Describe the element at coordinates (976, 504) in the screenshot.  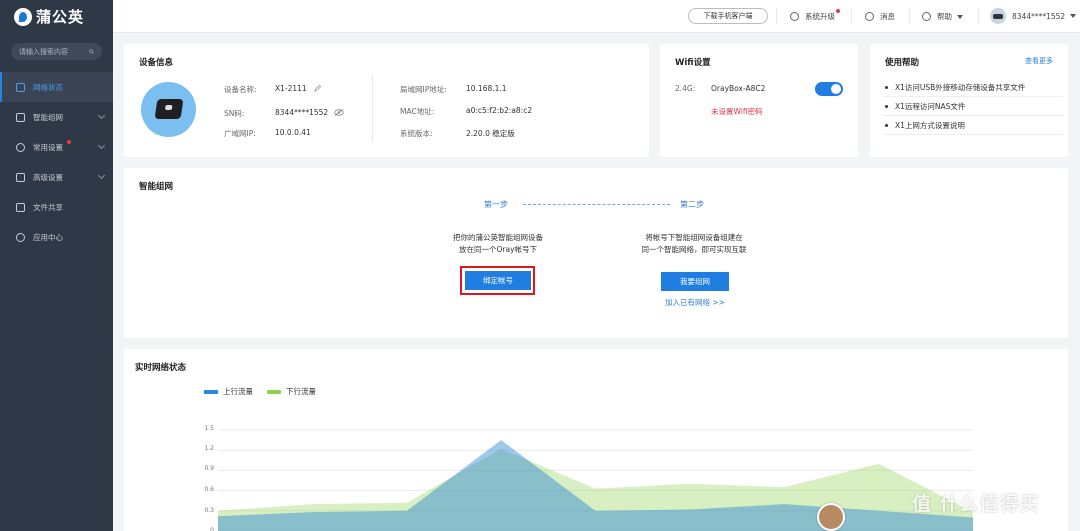
I see `watermark: 值 什么值得买` at that location.